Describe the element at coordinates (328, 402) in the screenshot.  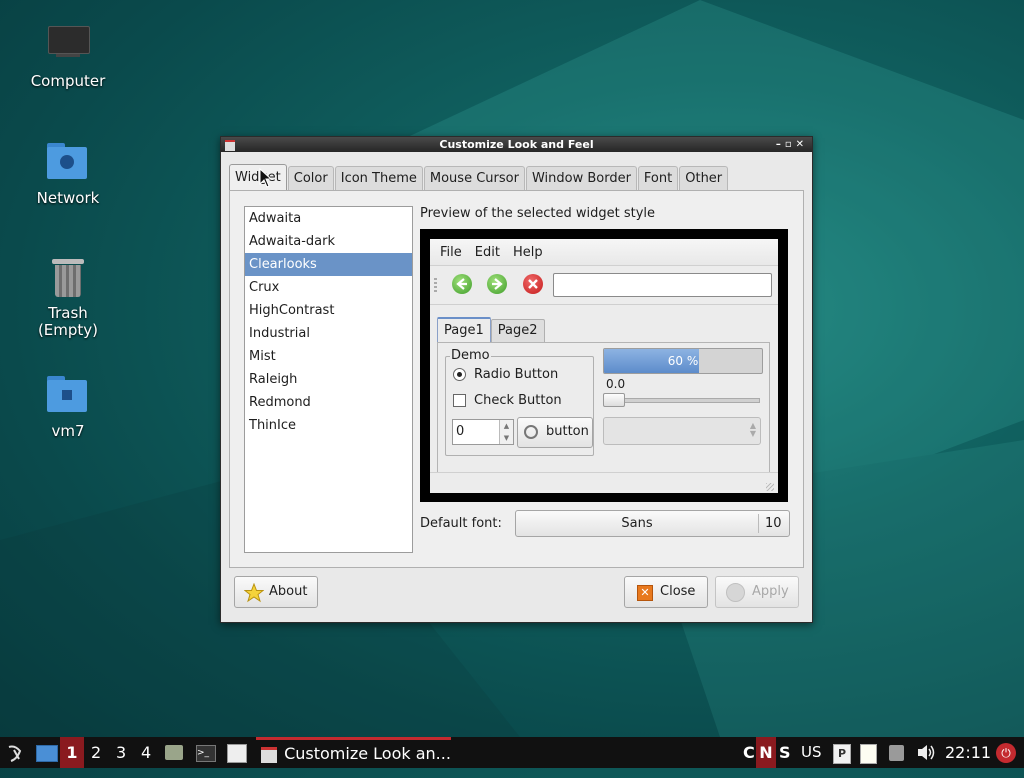
I see `theme-list-item: Redmond` at that location.